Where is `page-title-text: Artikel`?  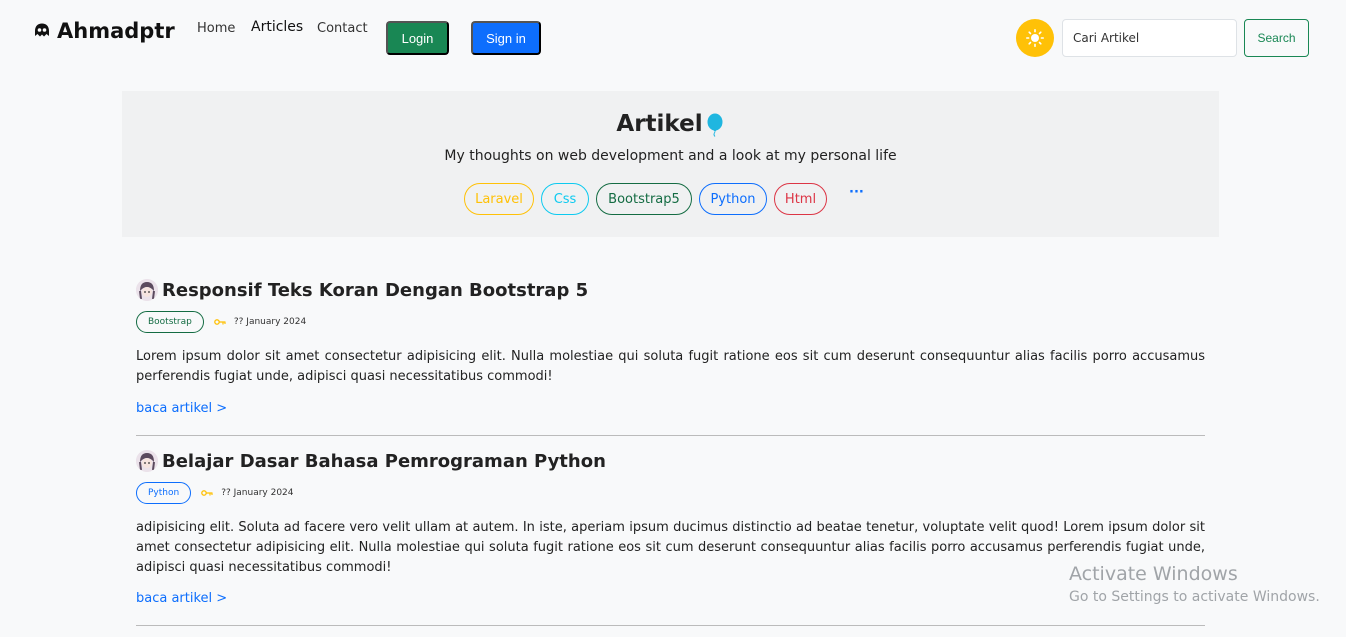 page-title-text: Artikel is located at coordinates (659, 124).